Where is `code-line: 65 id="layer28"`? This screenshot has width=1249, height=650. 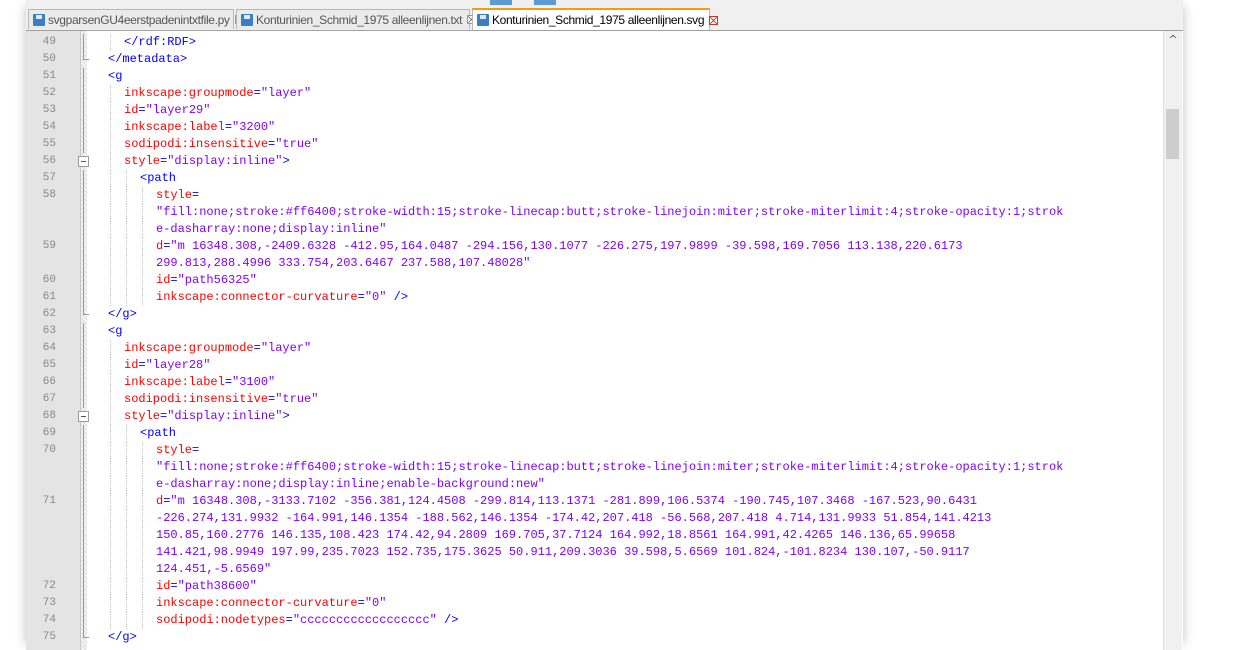 code-line: 65 id="layer28" is located at coordinates (603, 365).